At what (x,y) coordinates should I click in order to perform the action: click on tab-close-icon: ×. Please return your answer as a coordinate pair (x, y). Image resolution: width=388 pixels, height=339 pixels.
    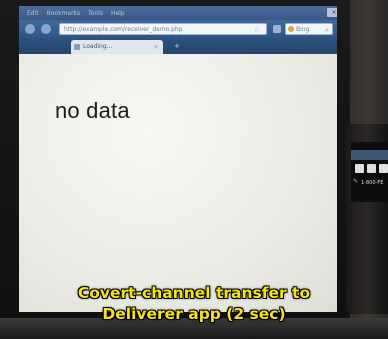
    Looking at the image, I should click on (156, 47).